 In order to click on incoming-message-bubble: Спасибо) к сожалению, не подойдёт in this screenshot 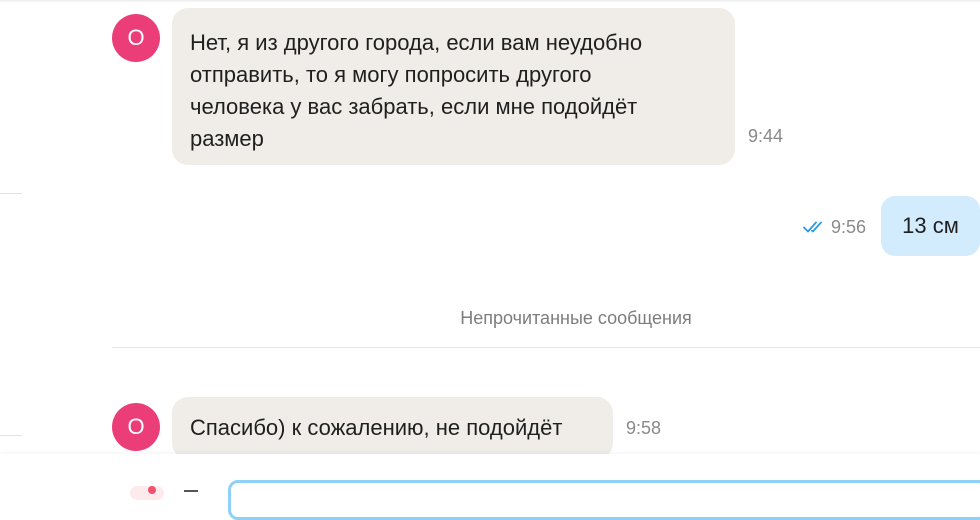, I will do `click(392, 428)`.